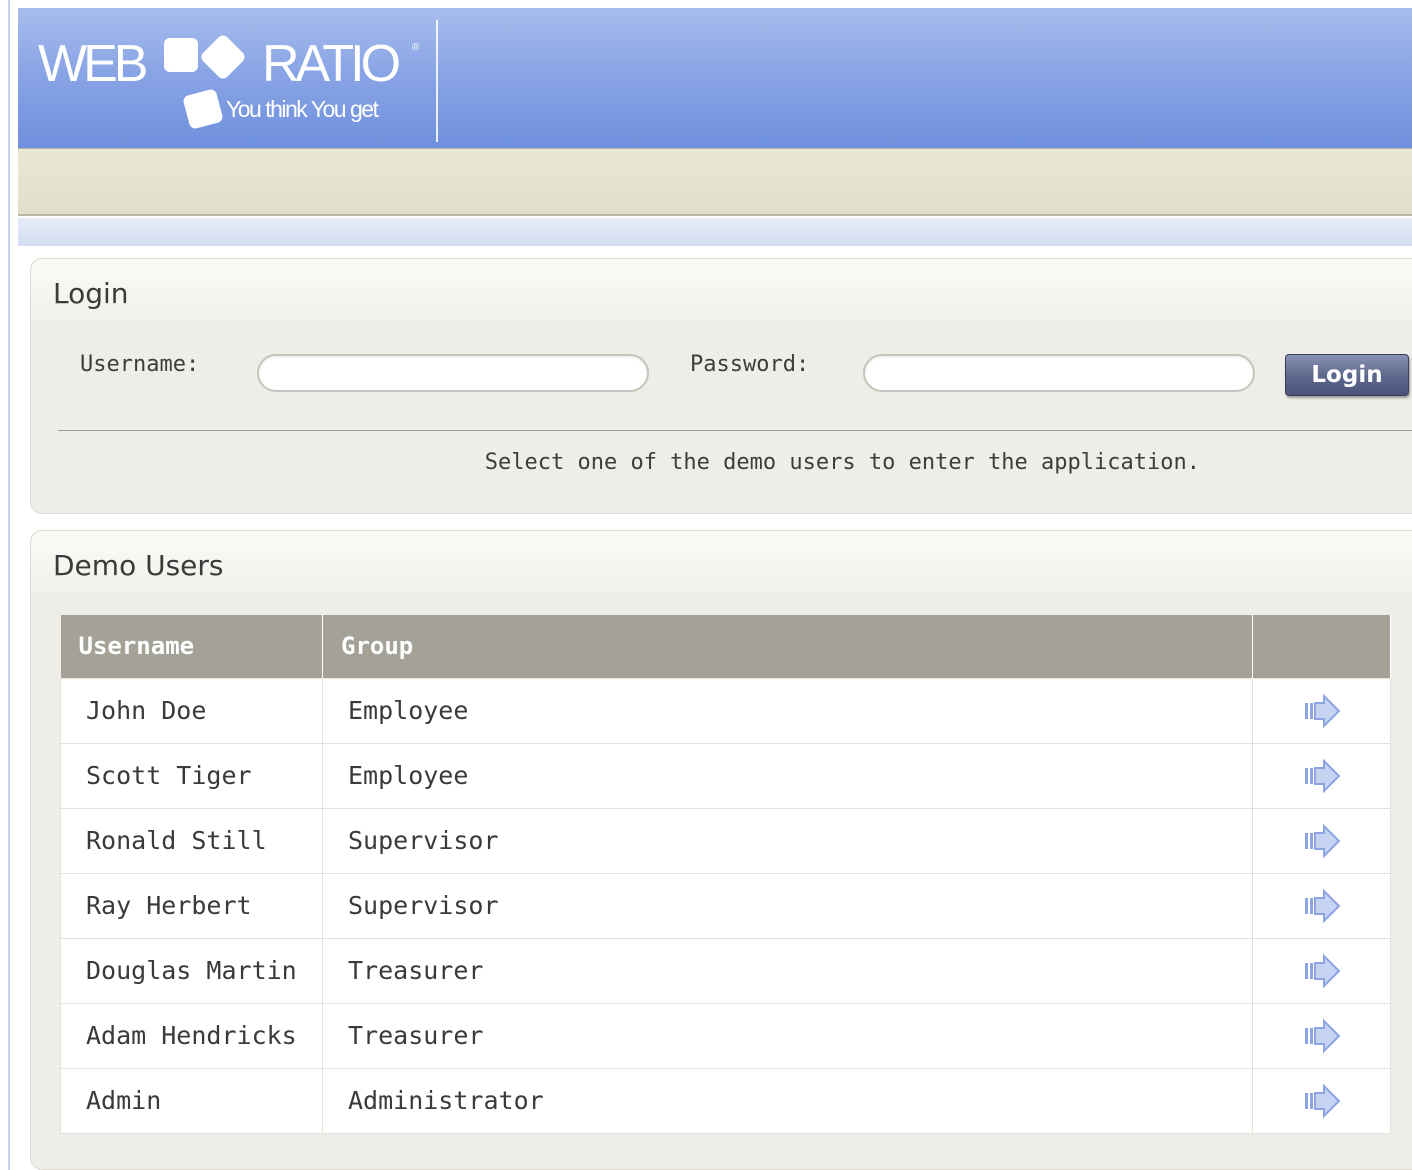  What do you see at coordinates (1321, 646) in the screenshot?
I see `column-header-action` at bounding box center [1321, 646].